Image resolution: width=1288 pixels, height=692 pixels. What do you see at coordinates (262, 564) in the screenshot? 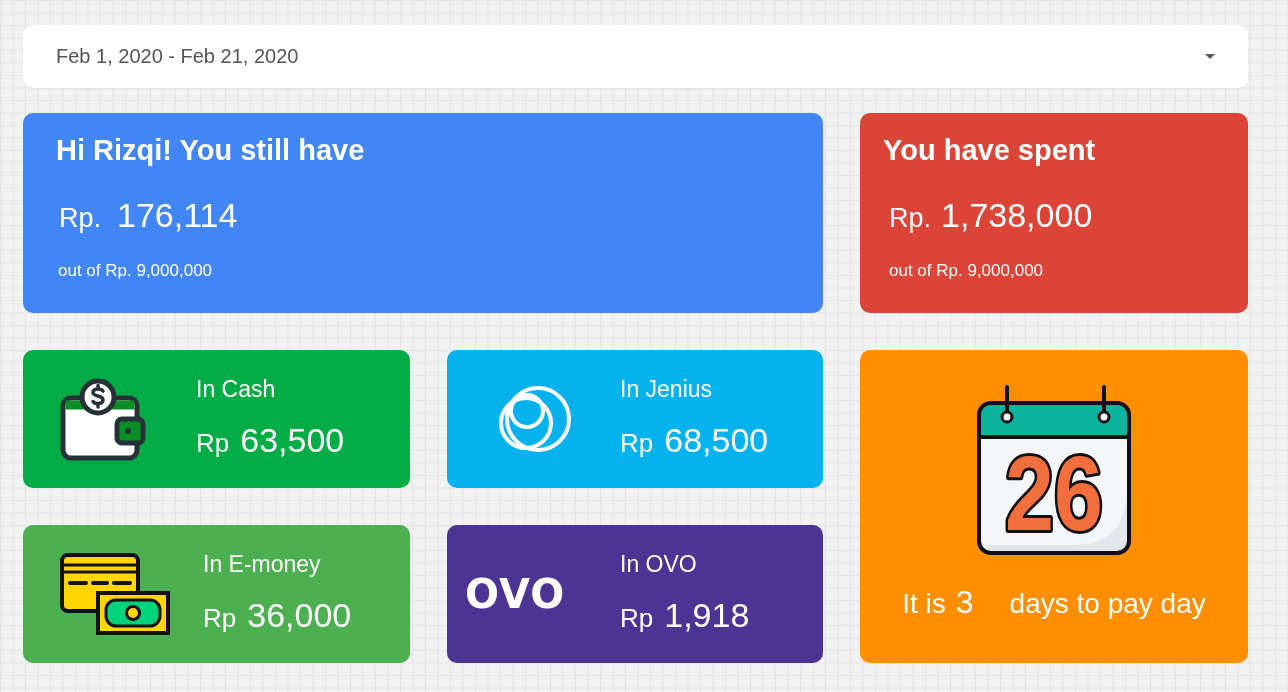
I see `balance-label: In E-money` at bounding box center [262, 564].